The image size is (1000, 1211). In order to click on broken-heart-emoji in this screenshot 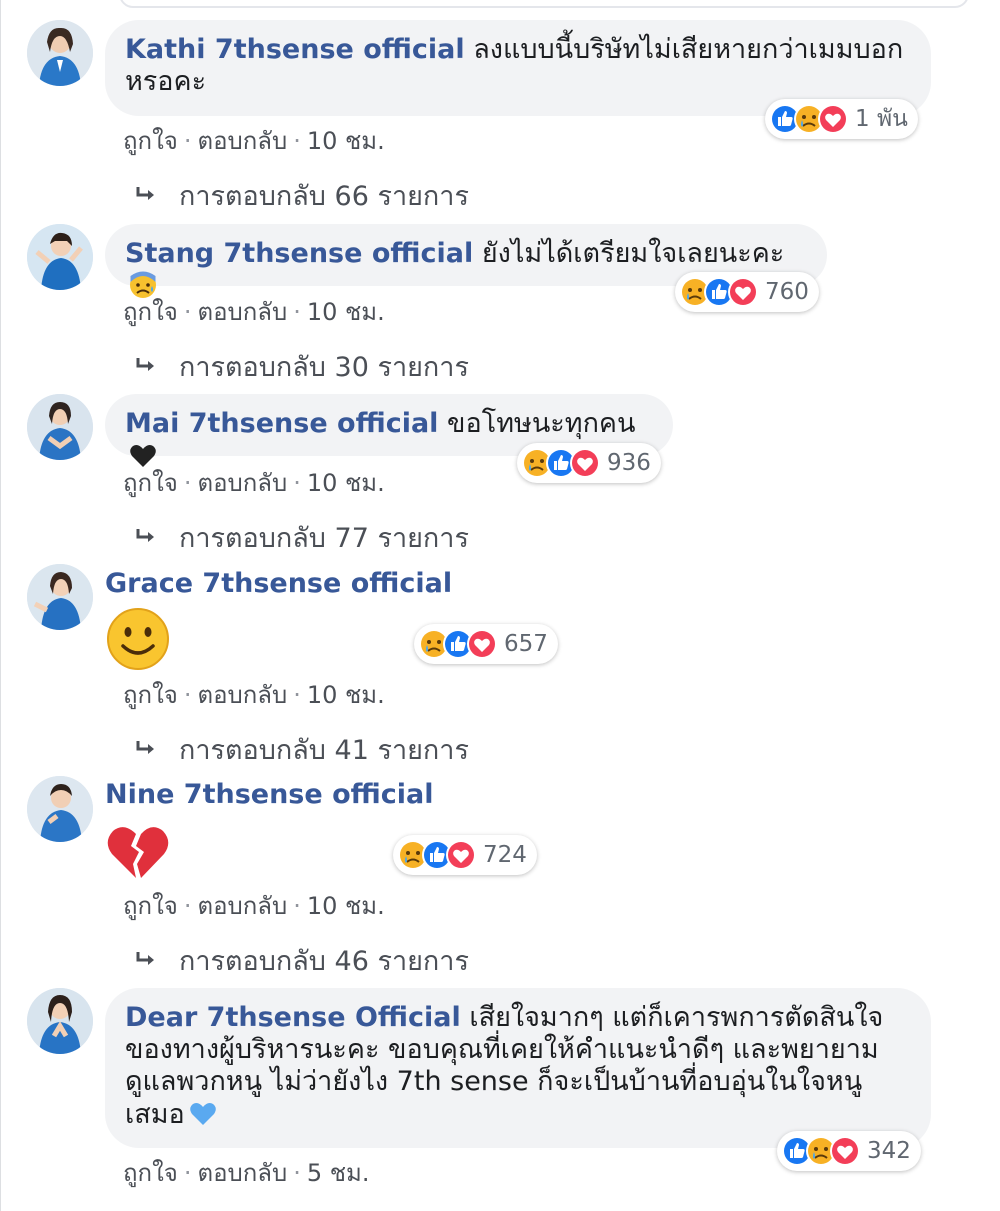, I will do `click(138, 851)`.